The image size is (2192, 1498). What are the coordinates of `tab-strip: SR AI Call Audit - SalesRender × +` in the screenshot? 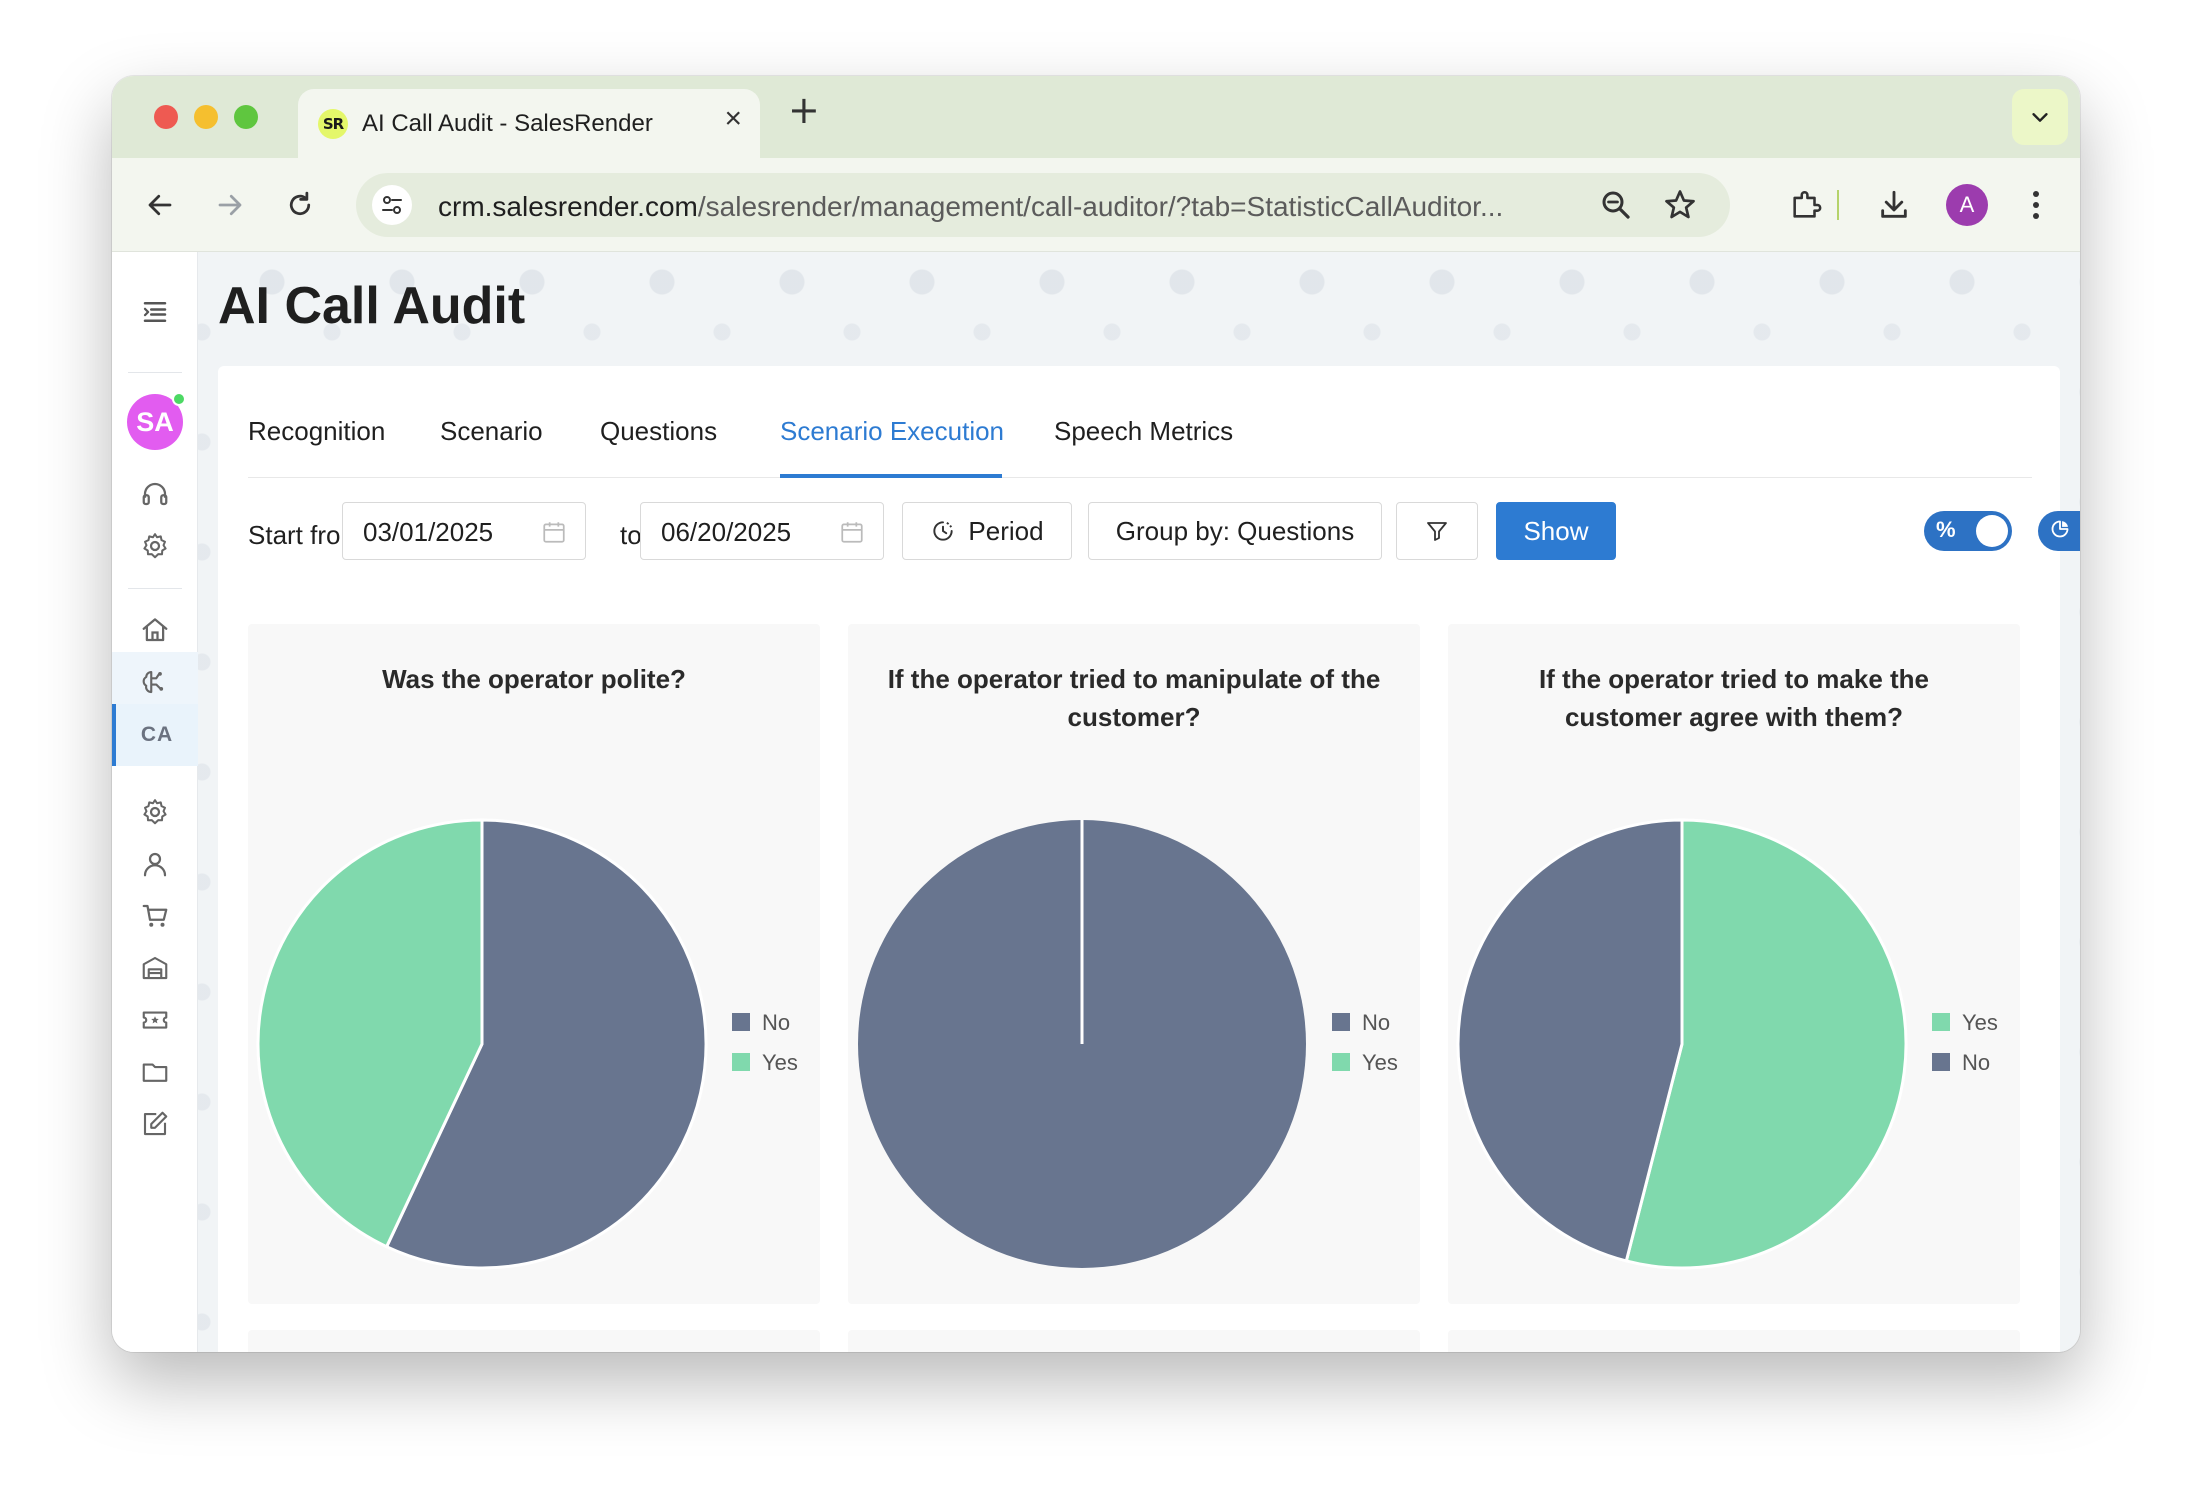 It's located at (1096, 117).